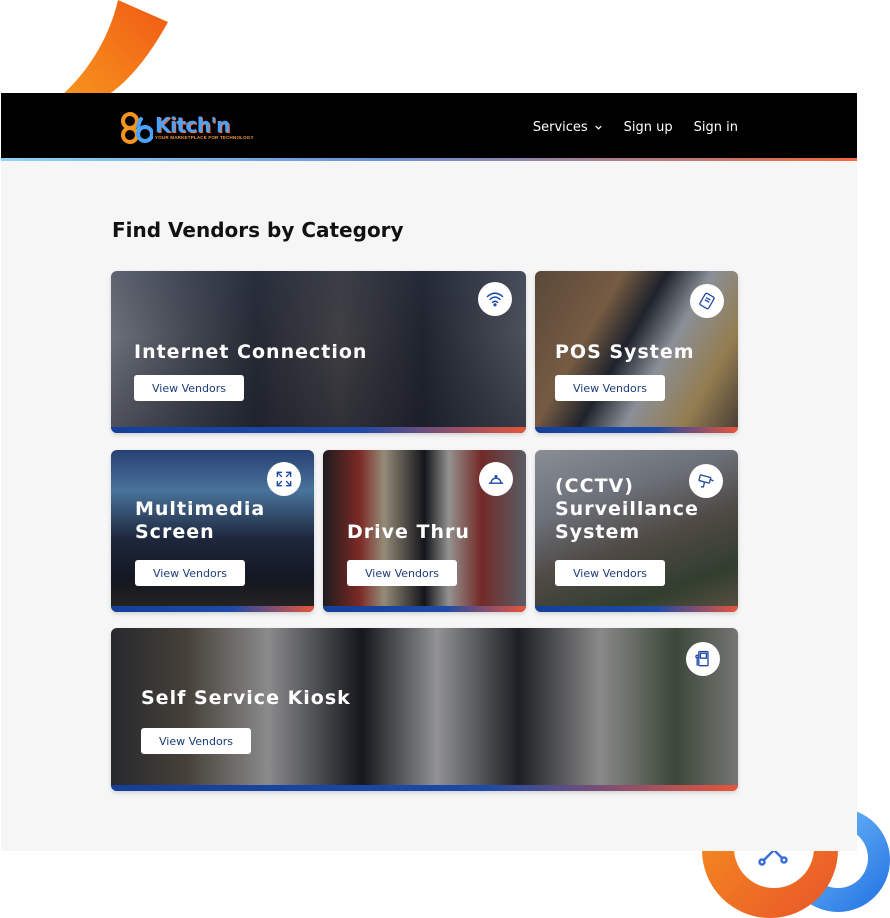  Describe the element at coordinates (204, 137) in the screenshot. I see `brand-tagline: YOUR MARKETPLACE FOR TECHNOLOGY` at that location.